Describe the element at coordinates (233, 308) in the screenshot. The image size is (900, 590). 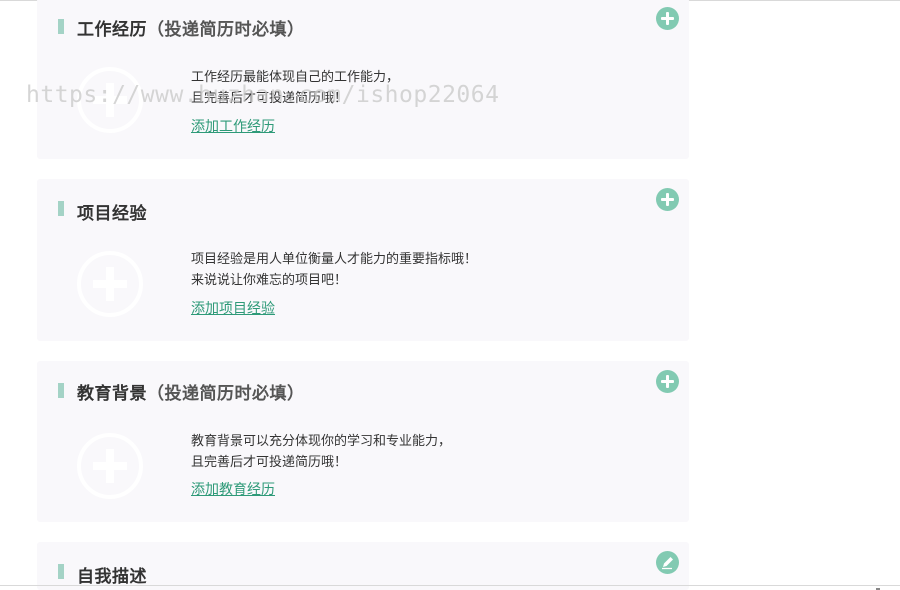
I see `add-project-link: 添加项目经验` at that location.